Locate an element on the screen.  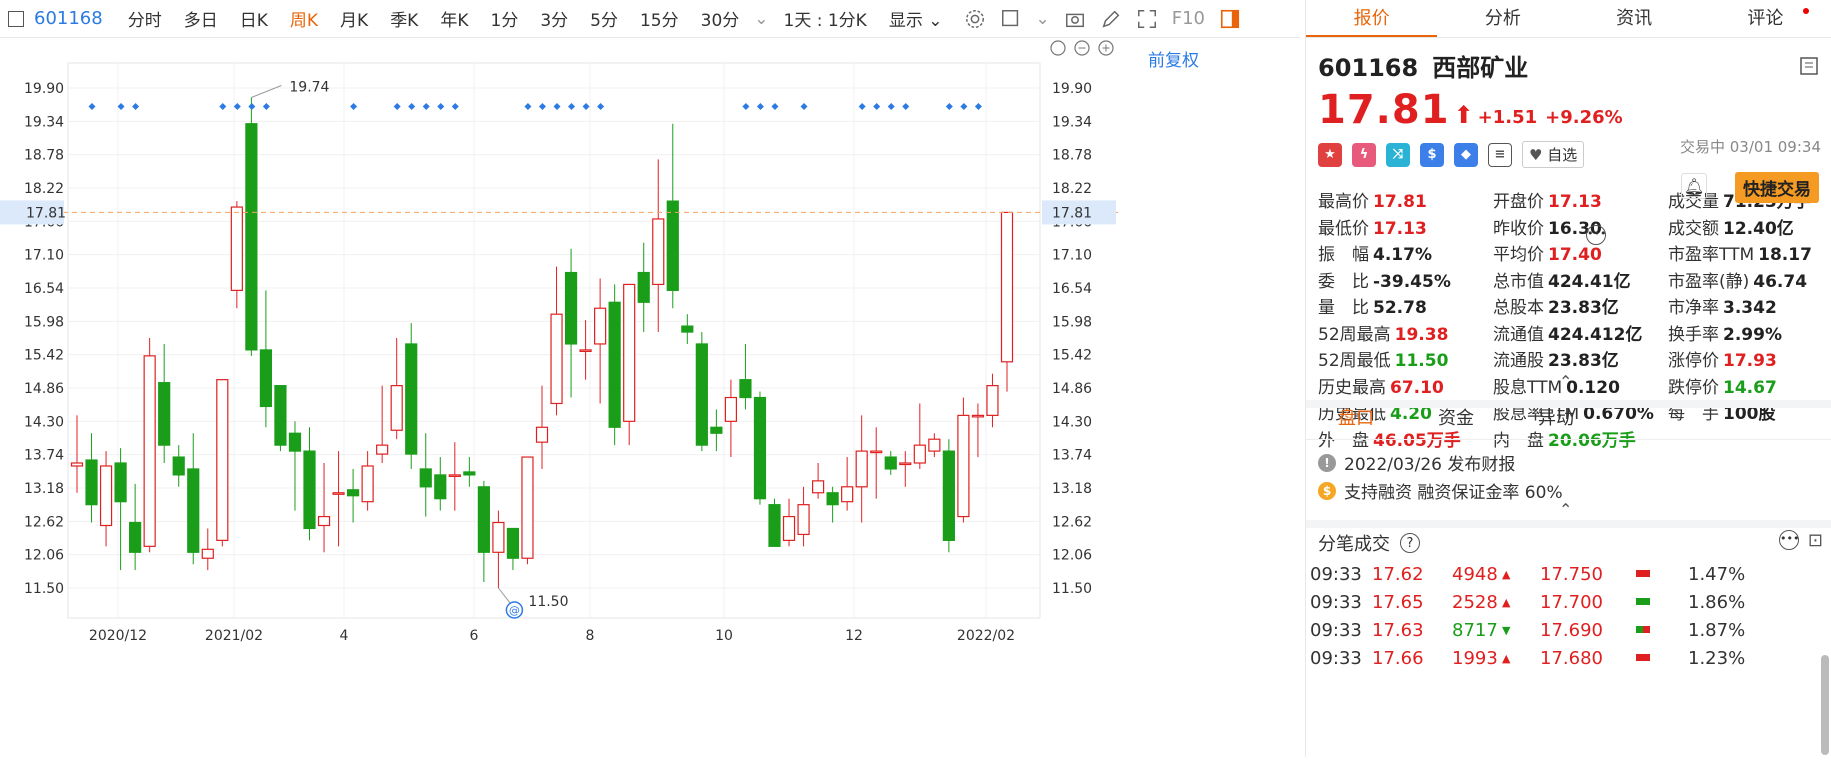
scrollbar is located at coordinates (1825, 705).